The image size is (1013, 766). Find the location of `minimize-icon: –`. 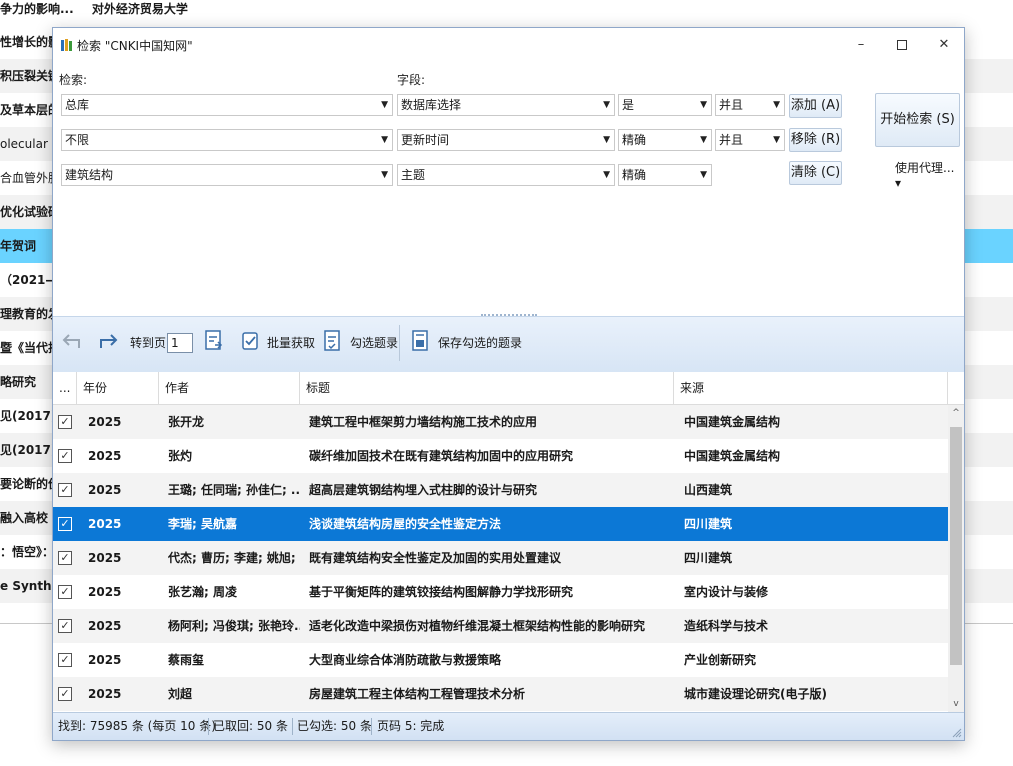

minimize-icon: – is located at coordinates (861, 45).